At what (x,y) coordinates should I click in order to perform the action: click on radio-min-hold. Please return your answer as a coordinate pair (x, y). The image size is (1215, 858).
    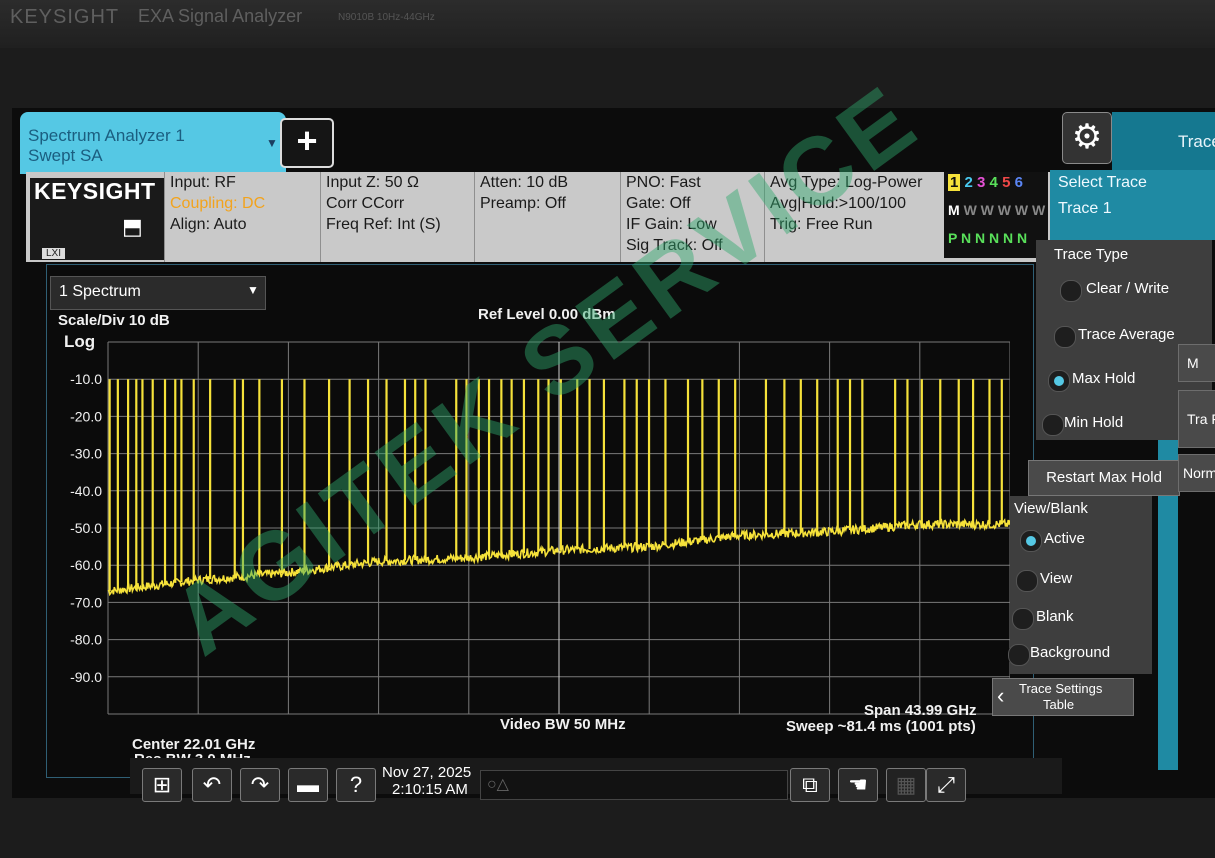
    Looking at the image, I should click on (1053, 425).